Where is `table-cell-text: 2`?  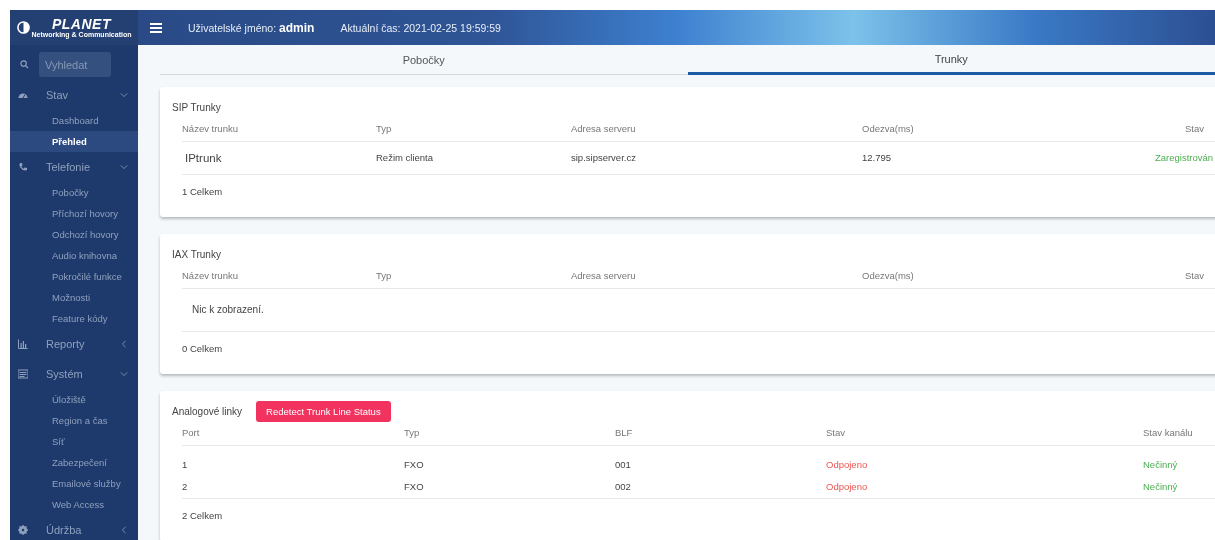 table-cell-text: 2 is located at coordinates (185, 487).